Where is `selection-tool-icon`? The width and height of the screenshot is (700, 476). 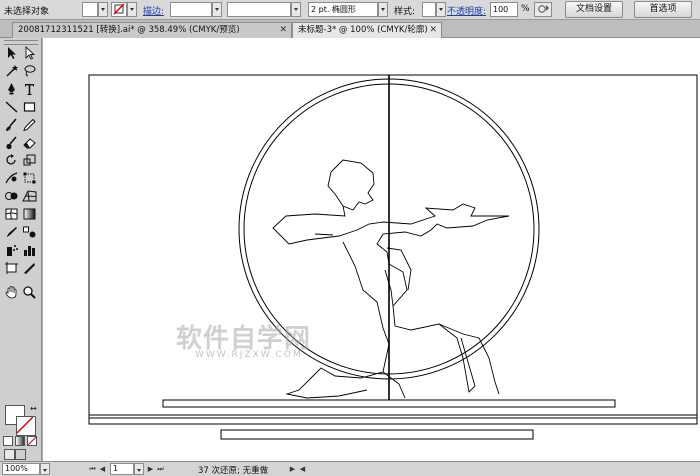 selection-tool-icon is located at coordinates (12, 53).